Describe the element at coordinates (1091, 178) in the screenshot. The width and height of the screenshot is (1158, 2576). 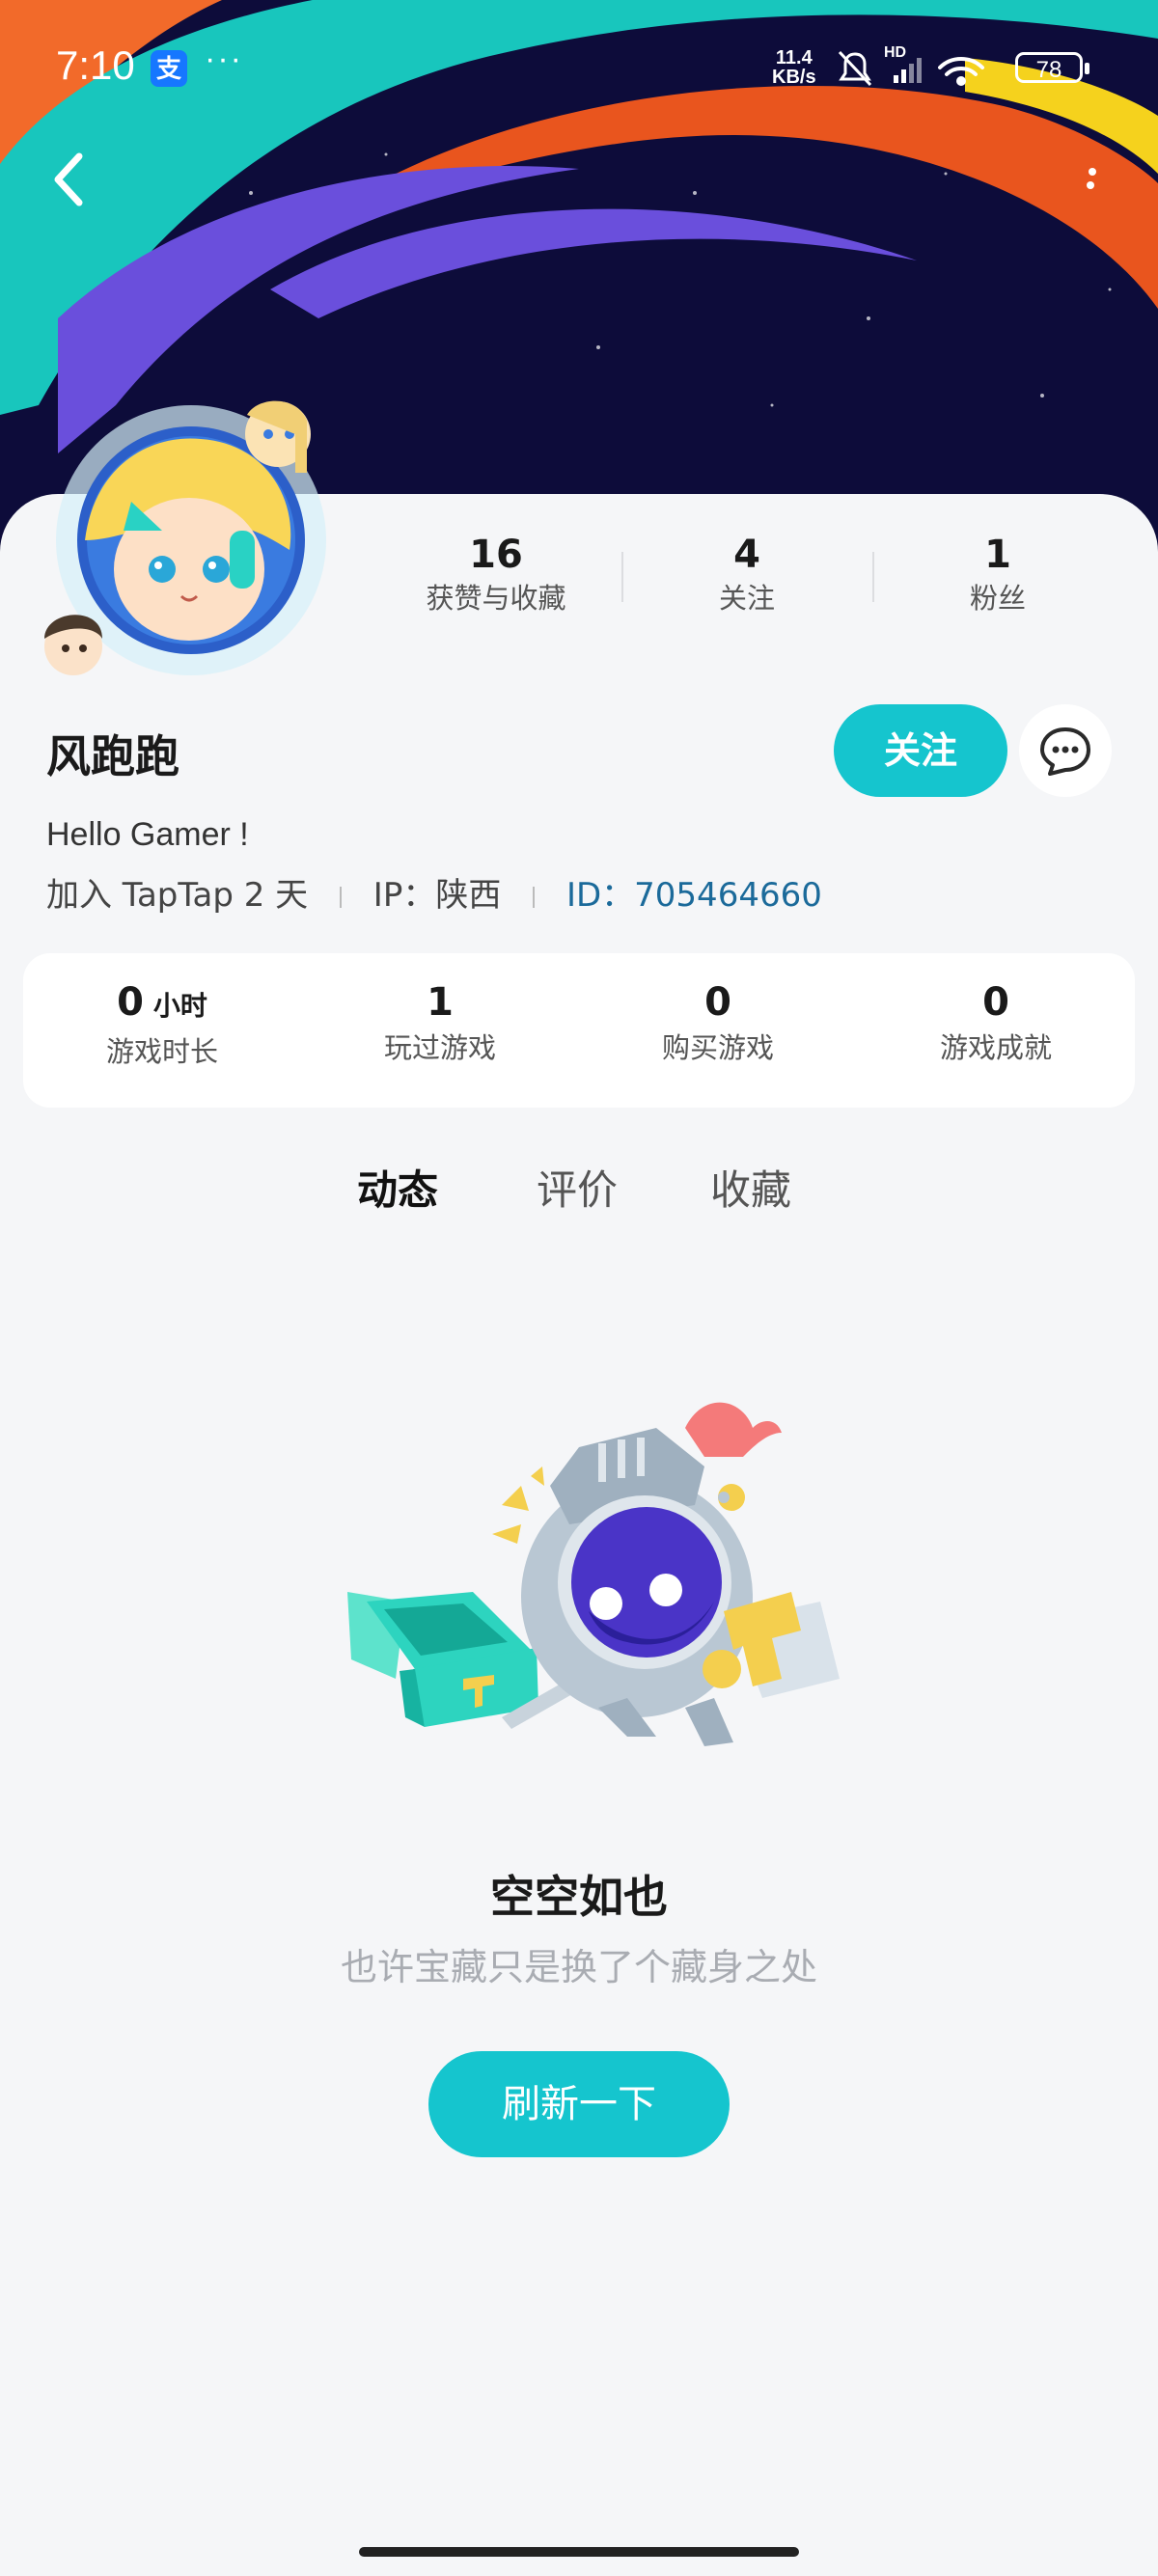
I see `more-vertical-icon` at that location.